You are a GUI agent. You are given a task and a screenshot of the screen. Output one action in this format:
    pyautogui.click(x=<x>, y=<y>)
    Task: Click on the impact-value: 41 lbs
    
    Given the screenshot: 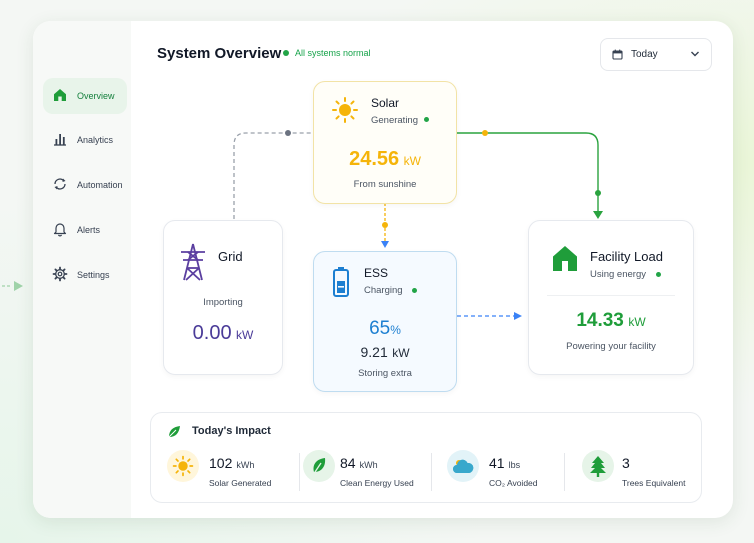 What is the action you would take?
    pyautogui.click(x=505, y=463)
    